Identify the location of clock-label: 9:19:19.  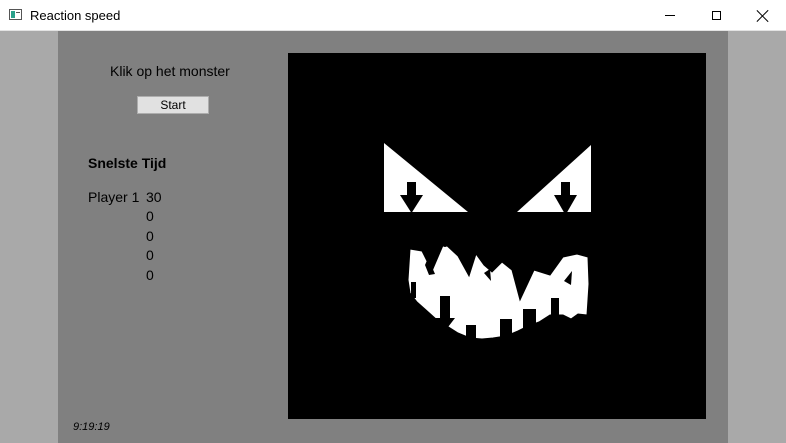
(91, 427).